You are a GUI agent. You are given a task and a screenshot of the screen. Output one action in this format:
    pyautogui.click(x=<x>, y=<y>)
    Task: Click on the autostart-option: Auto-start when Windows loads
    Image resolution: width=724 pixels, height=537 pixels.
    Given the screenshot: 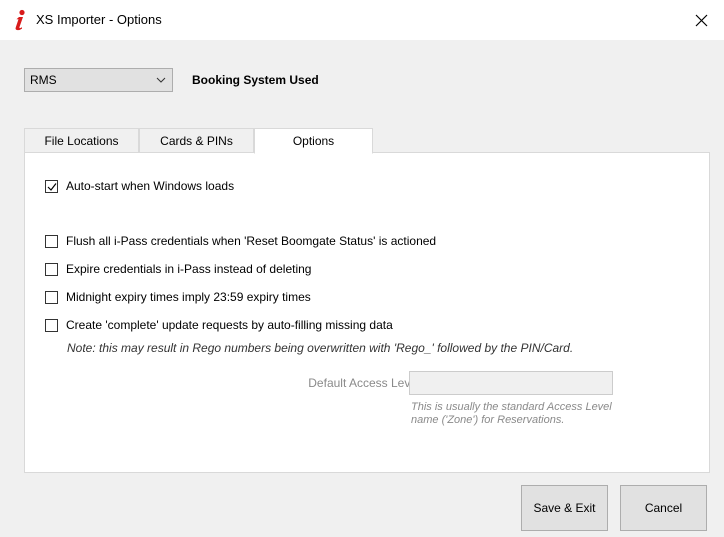 What is the action you would take?
    pyautogui.click(x=139, y=186)
    